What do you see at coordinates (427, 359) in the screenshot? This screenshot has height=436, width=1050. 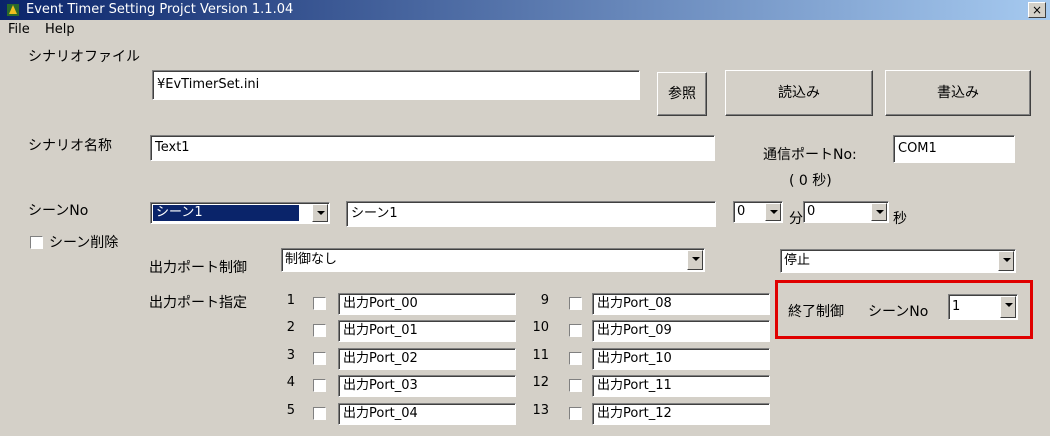 I see `port-name-input: 出力Port_02` at bounding box center [427, 359].